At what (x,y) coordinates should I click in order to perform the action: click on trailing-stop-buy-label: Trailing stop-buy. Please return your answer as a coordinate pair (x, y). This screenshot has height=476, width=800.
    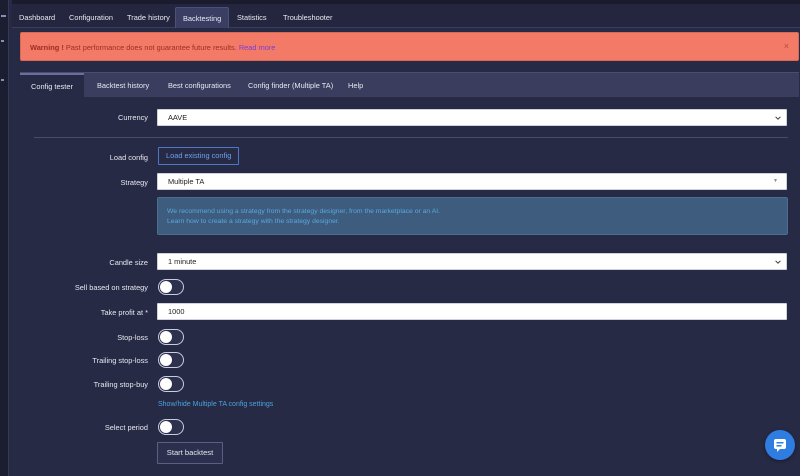
    Looking at the image, I should click on (120, 384).